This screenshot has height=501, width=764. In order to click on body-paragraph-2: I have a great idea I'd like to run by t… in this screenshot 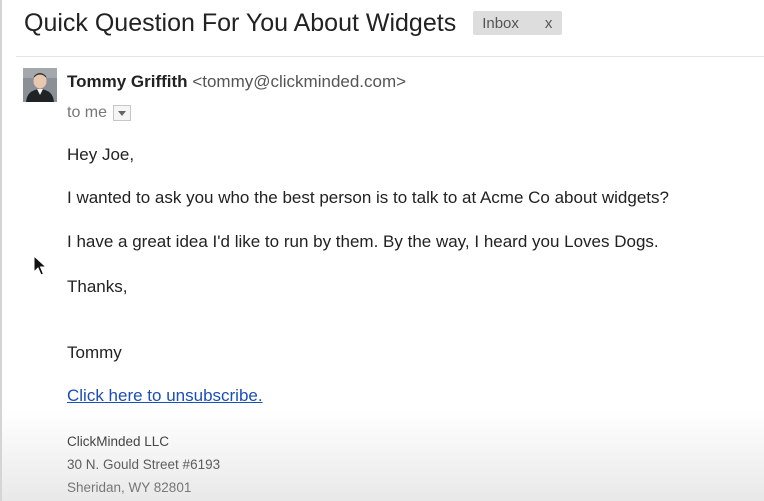, I will do `click(363, 241)`.